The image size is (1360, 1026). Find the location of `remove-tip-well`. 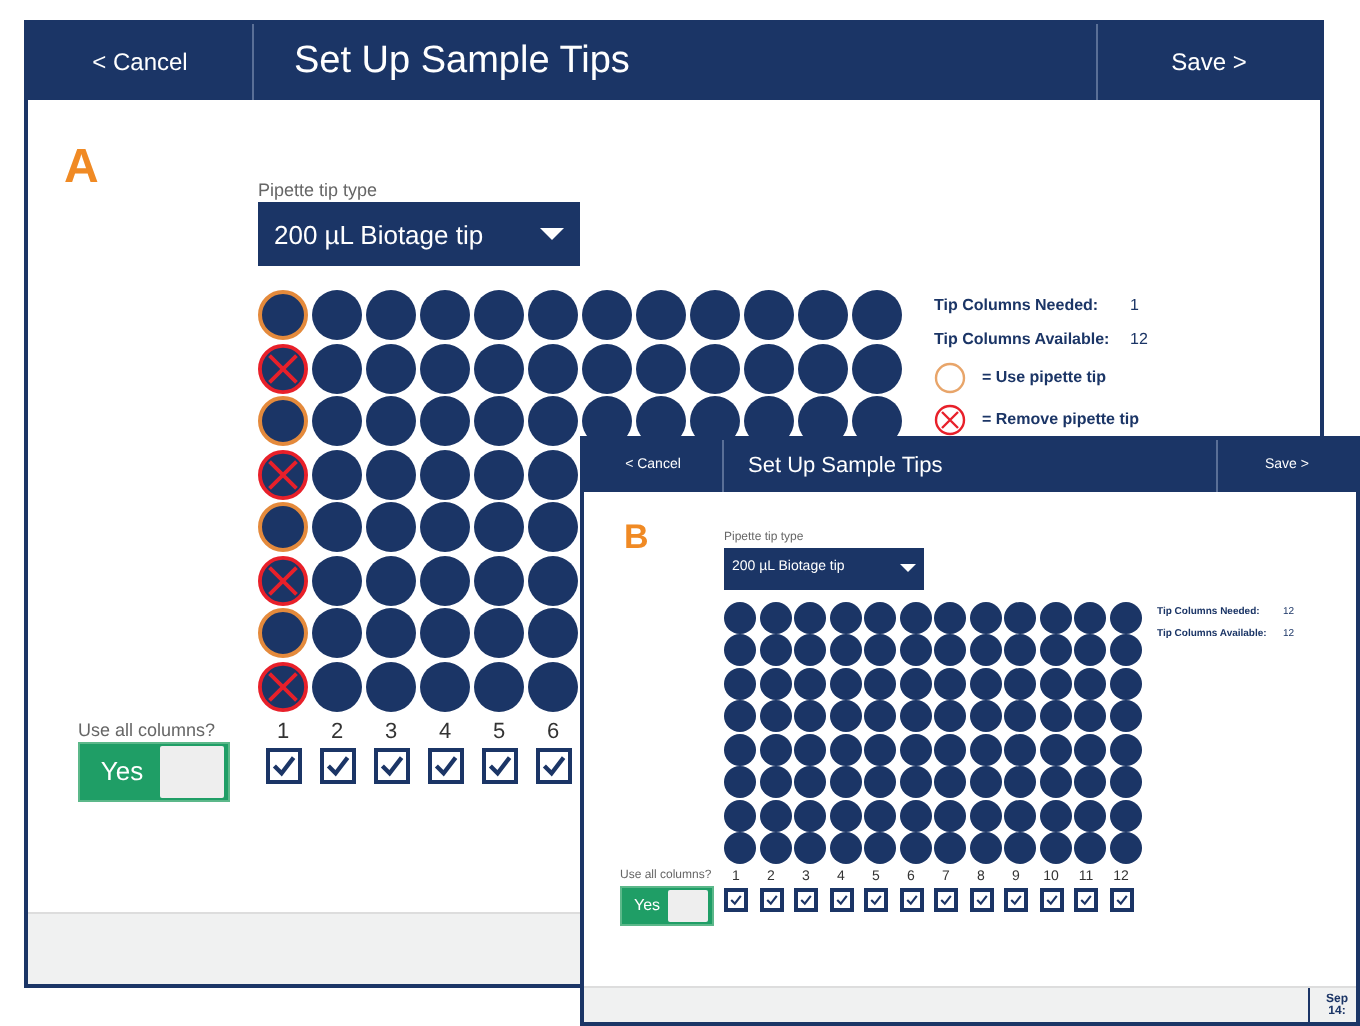

remove-tip-well is located at coordinates (283, 368).